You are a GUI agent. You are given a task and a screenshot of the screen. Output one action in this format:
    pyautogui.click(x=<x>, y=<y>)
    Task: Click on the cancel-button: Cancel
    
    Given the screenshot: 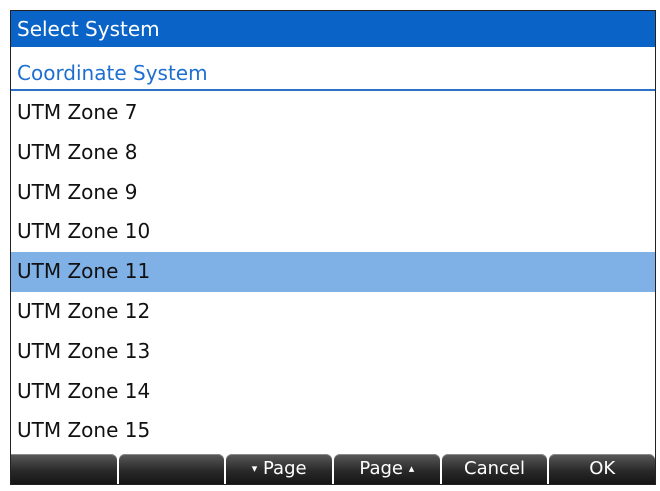 What is the action you would take?
    pyautogui.click(x=494, y=469)
    